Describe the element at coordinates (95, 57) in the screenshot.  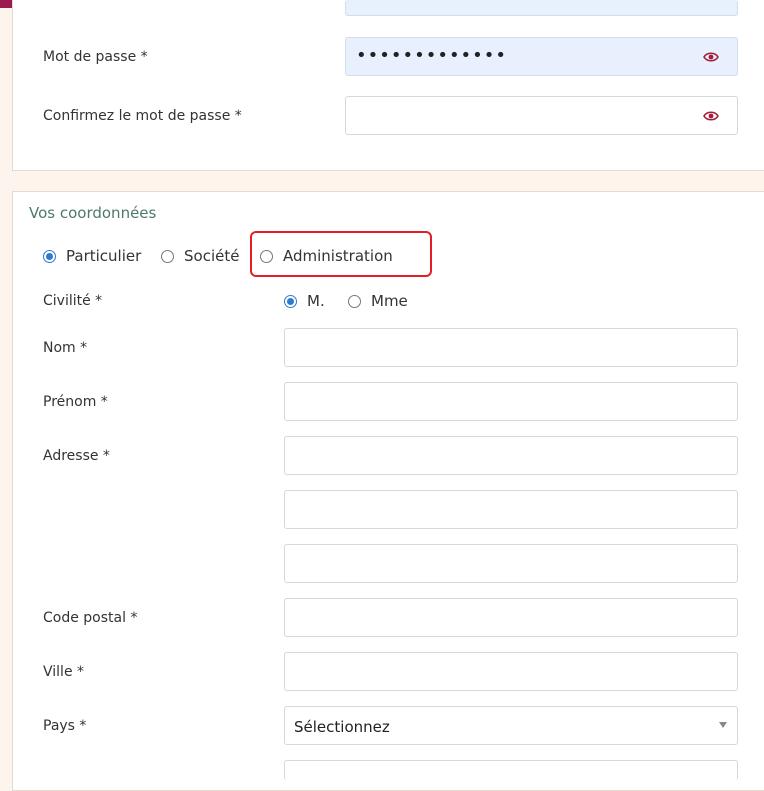
I see `password-label: Mot de passe *` at that location.